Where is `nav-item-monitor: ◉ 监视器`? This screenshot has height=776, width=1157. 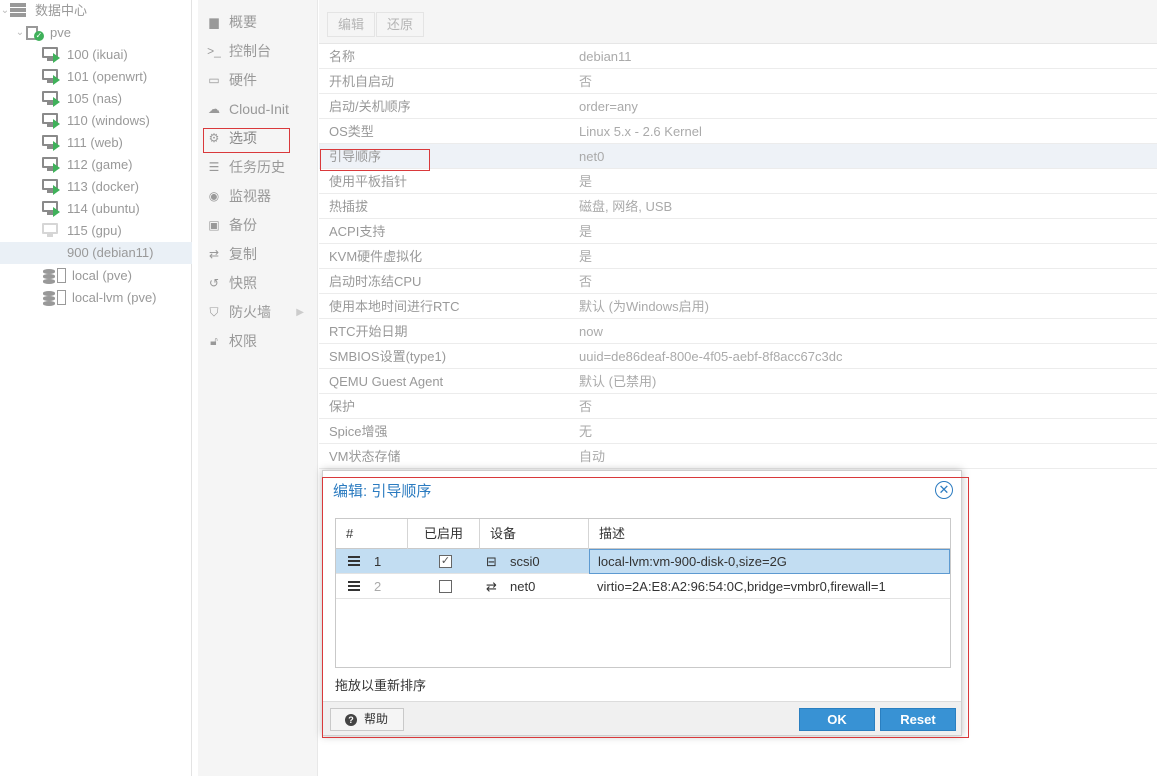
nav-item-monitor: ◉ 监视器 is located at coordinates (258, 196).